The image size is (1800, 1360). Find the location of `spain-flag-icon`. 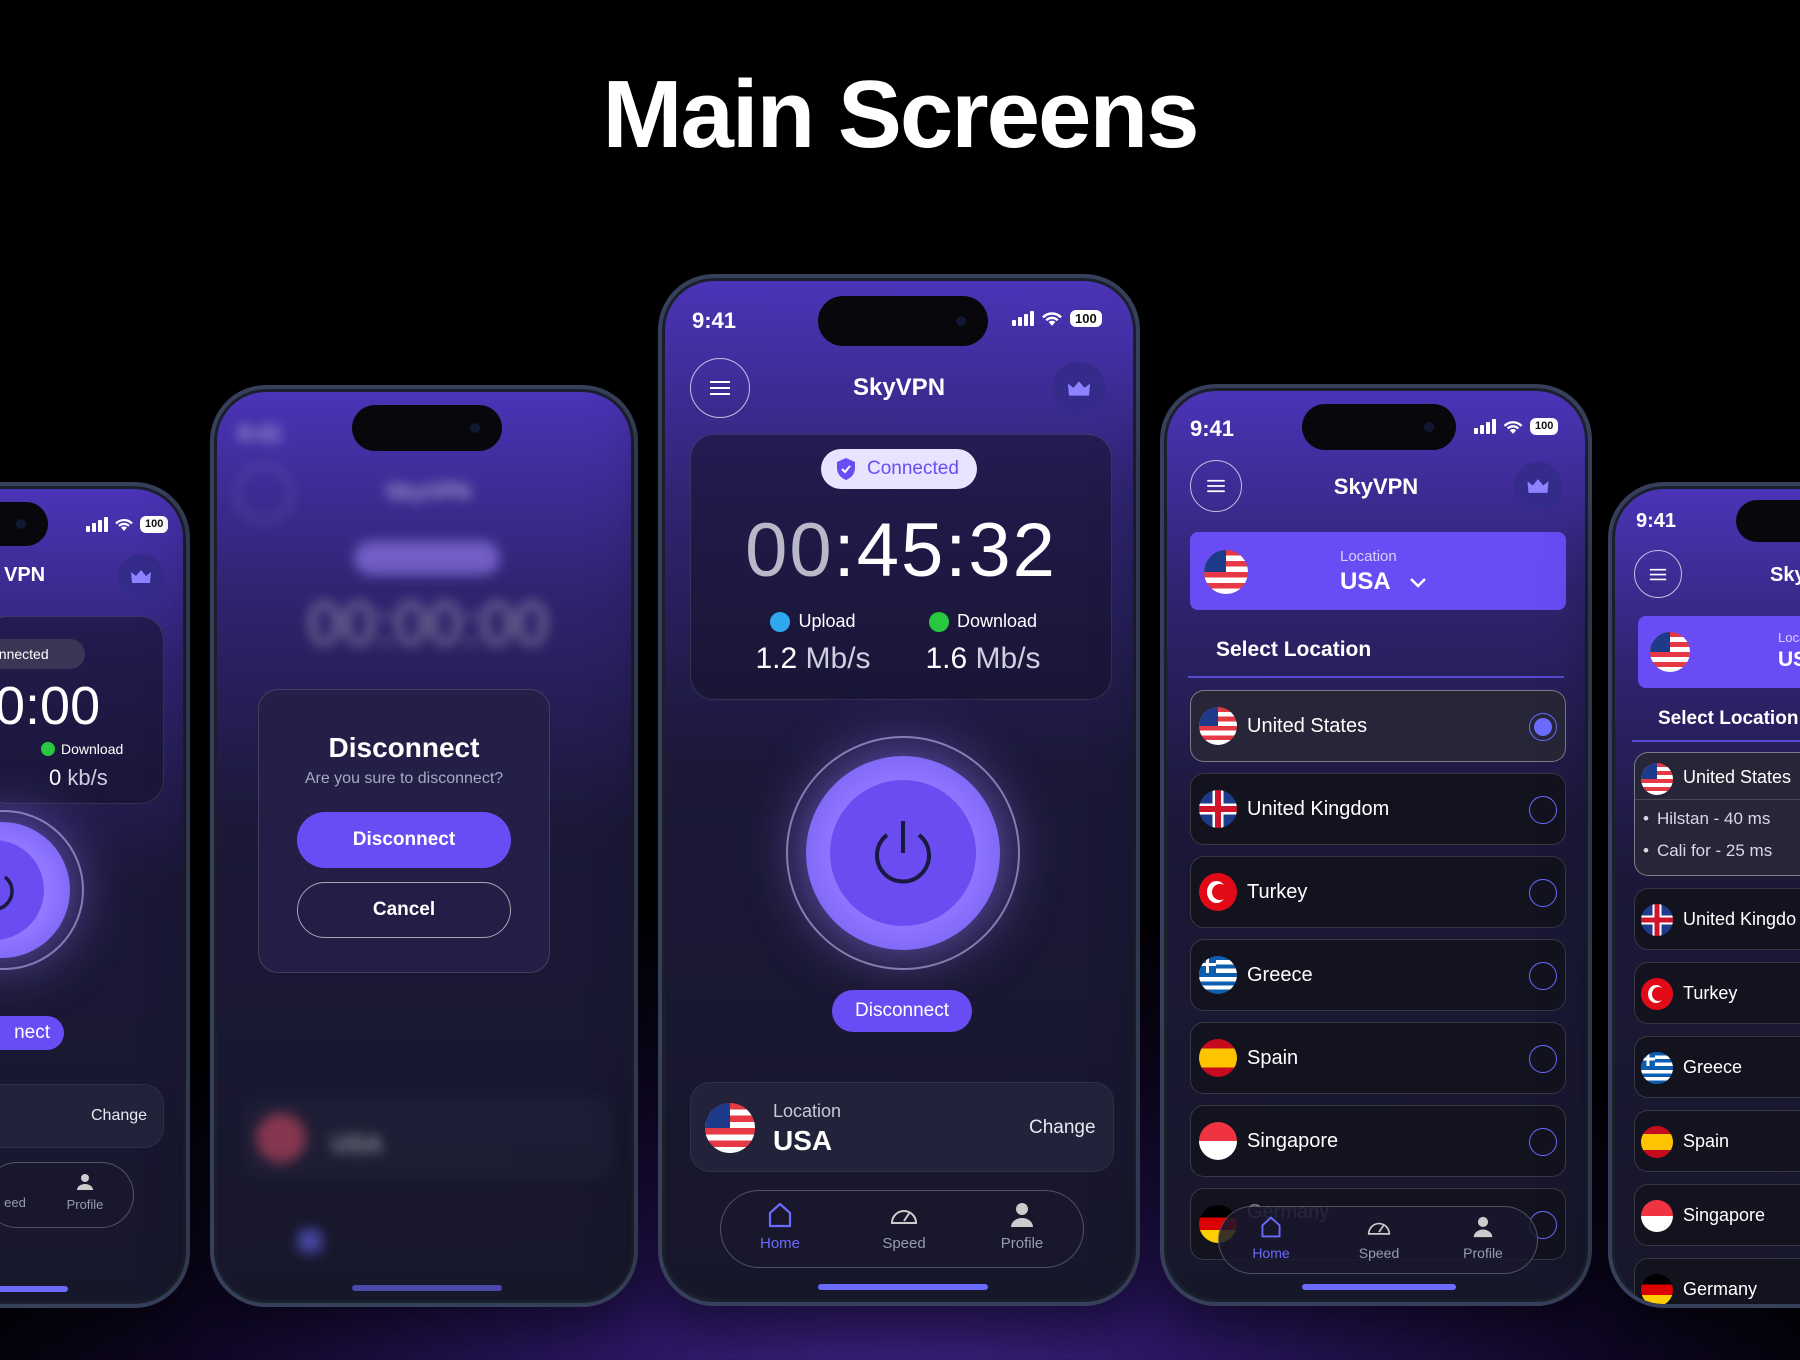

spain-flag-icon is located at coordinates (1218, 1058).